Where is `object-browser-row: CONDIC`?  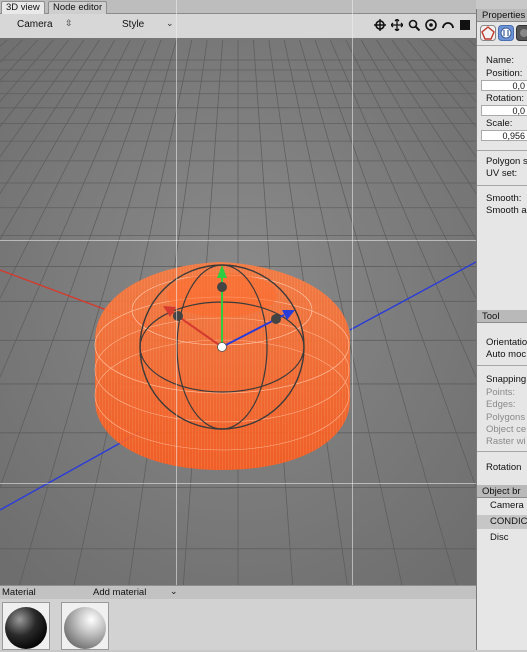
object-browser-row: CONDIC is located at coordinates (502, 522).